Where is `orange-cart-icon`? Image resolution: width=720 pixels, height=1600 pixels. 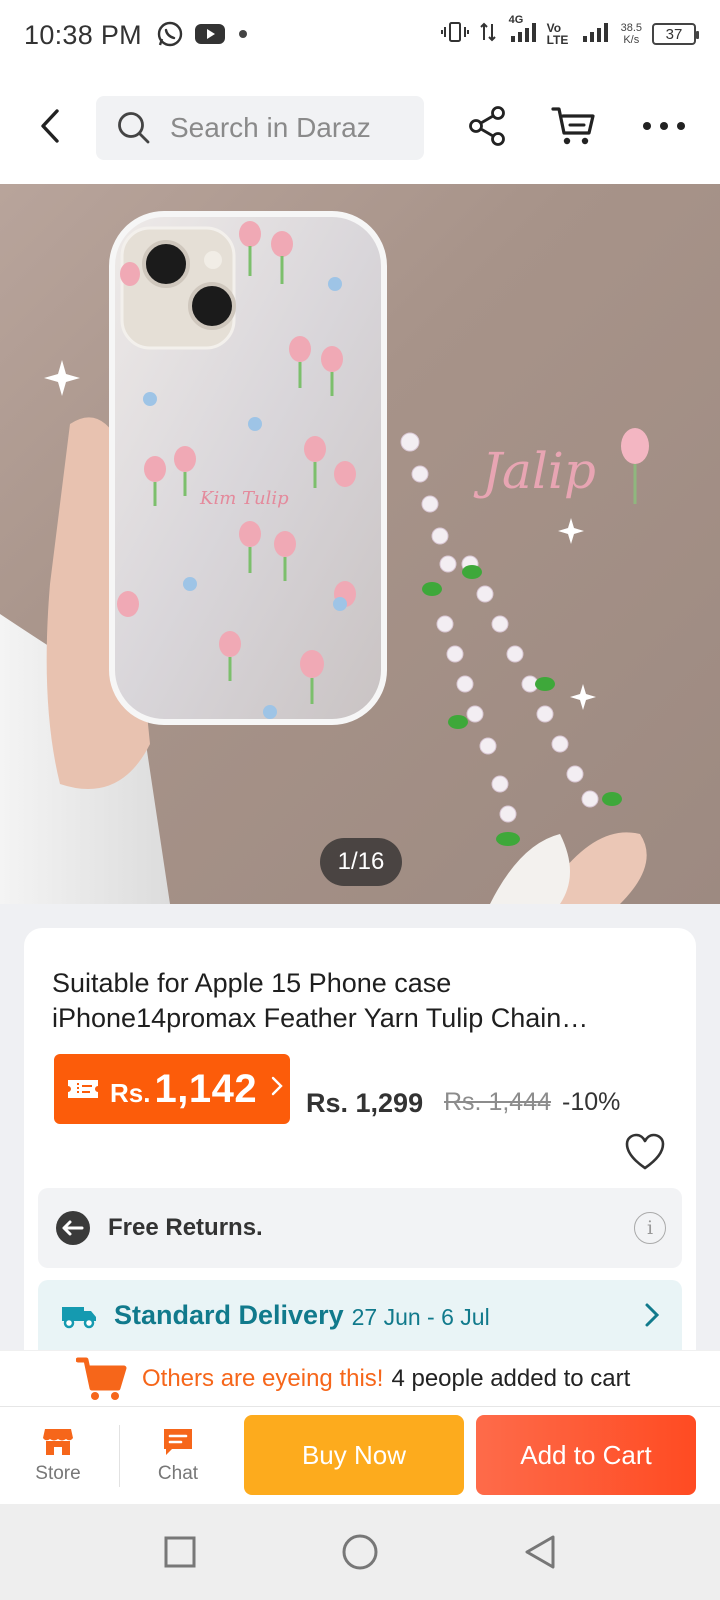 orange-cart-icon is located at coordinates (101, 1378).